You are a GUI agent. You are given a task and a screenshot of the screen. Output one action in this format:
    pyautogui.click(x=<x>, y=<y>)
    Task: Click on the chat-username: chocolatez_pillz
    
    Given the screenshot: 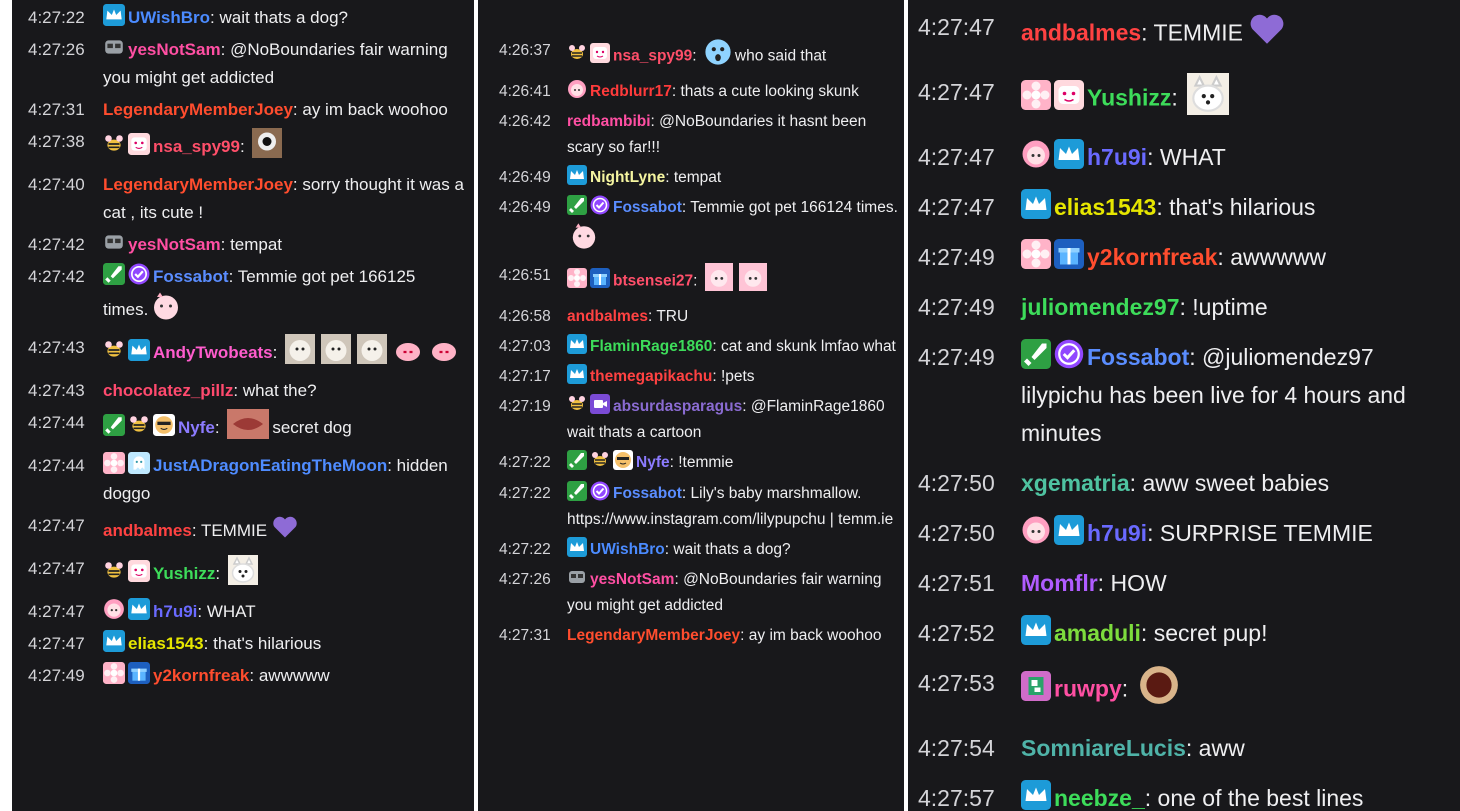 What is the action you would take?
    pyautogui.click(x=168, y=390)
    